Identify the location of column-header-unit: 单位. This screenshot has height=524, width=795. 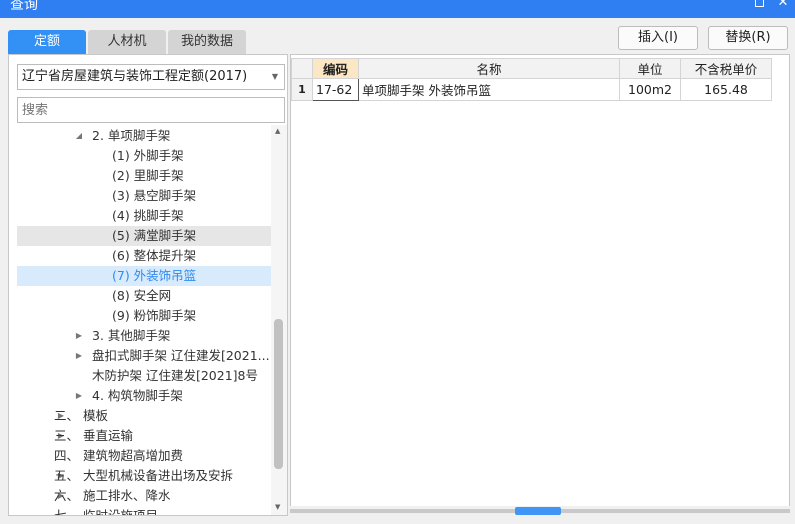
(650, 68).